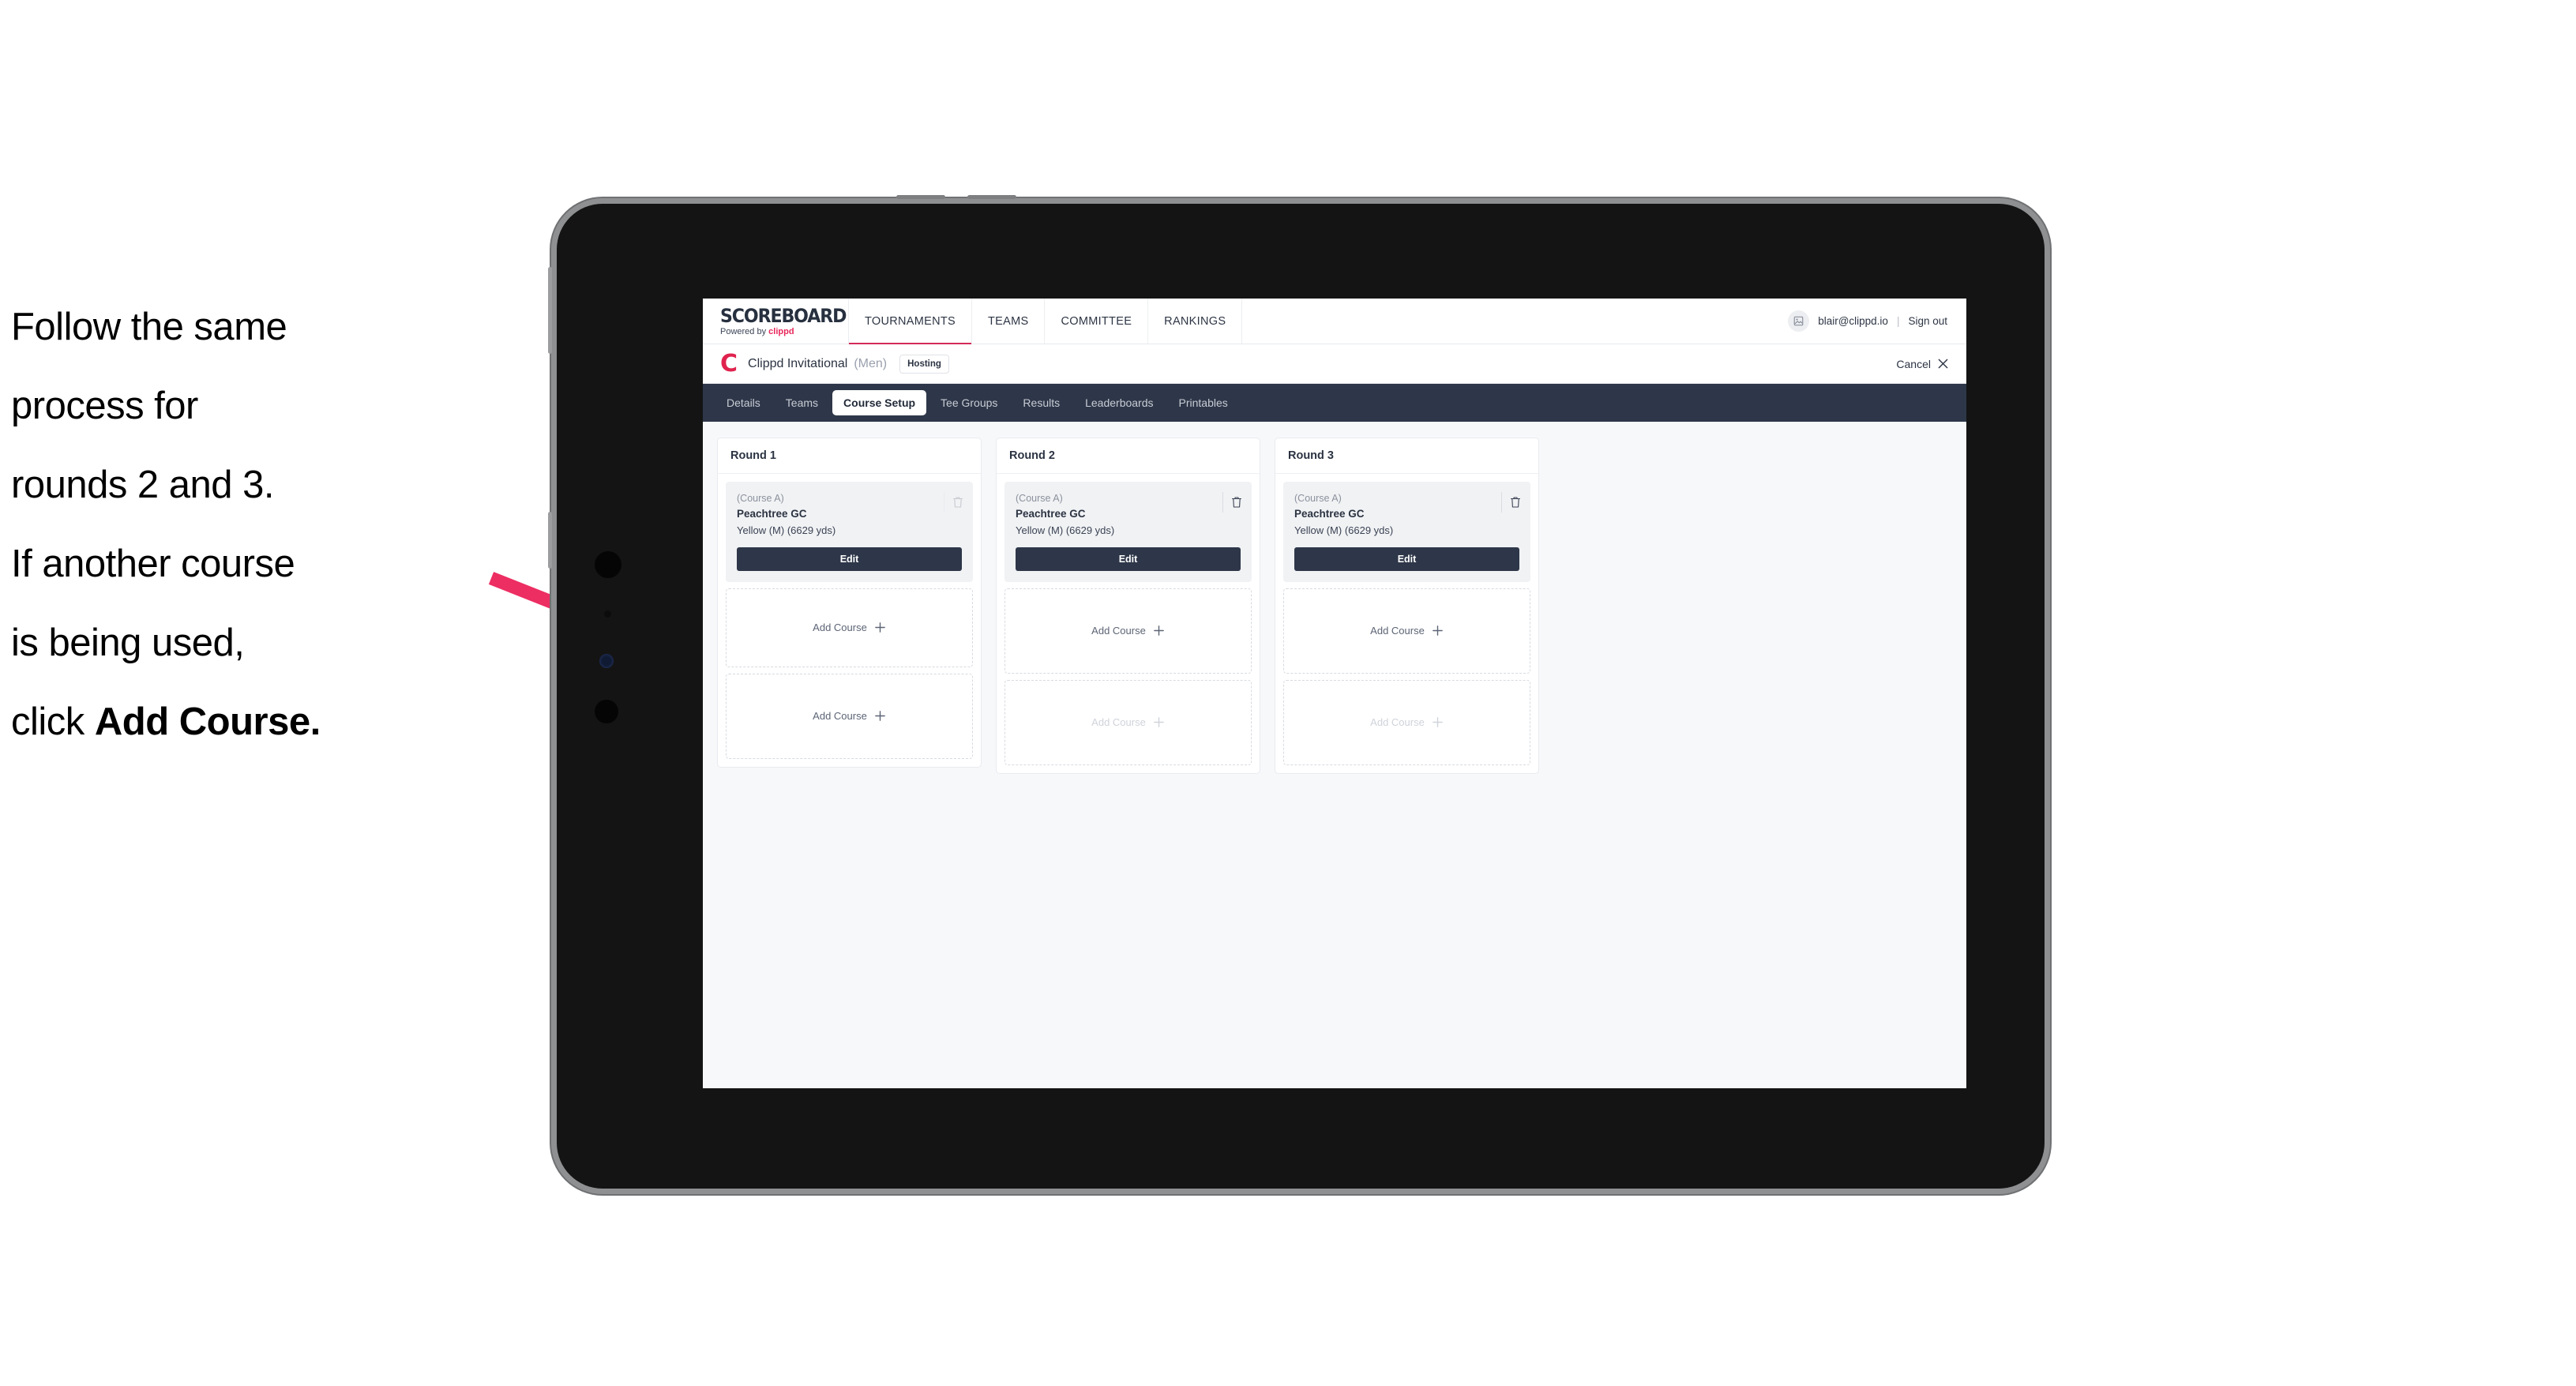 The image size is (2576, 1386). Describe the element at coordinates (1039, 498) in the screenshot. I see `round-2-course-label: (Course A)` at that location.